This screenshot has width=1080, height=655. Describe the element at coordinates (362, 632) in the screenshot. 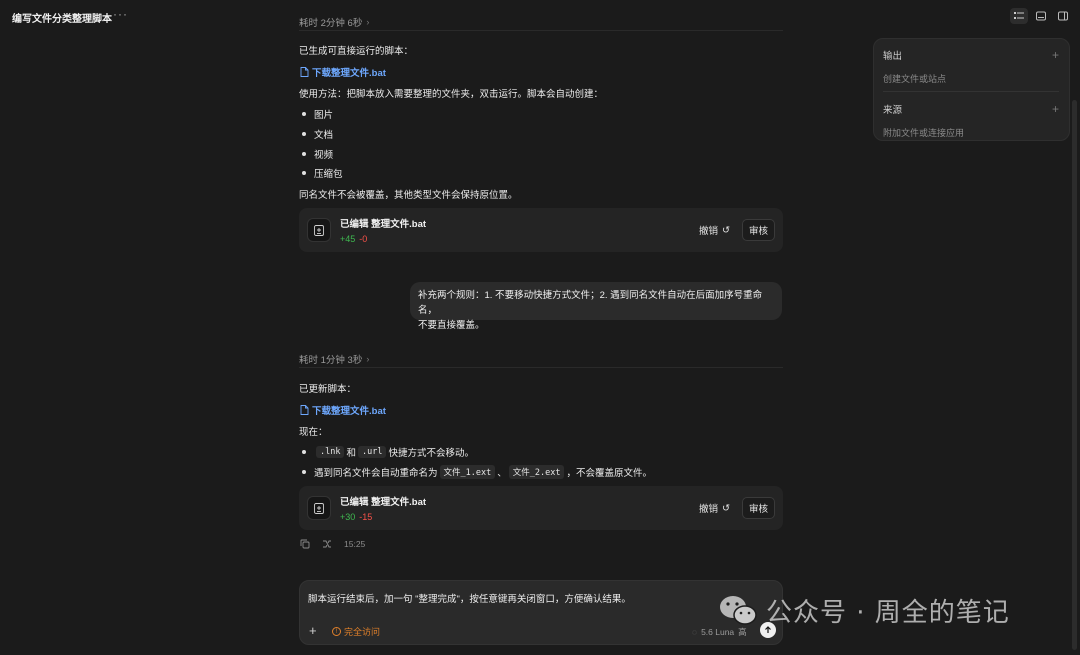

I see `access-level-label: 完全访问` at that location.